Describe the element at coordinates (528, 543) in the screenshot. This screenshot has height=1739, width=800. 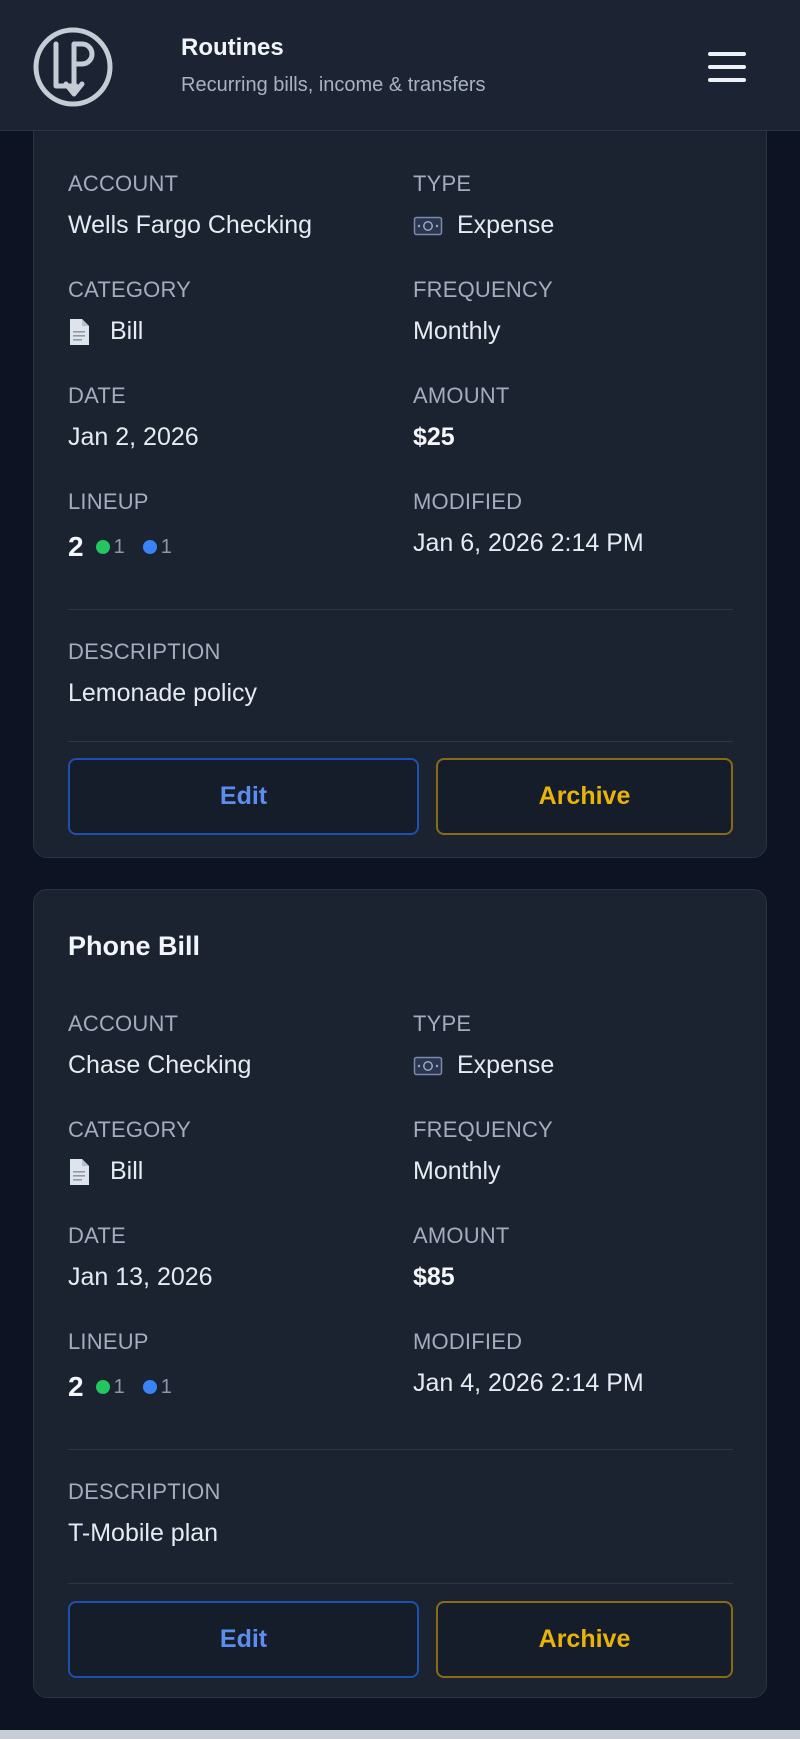
I see `modified-value: Jan 6, 2026 2:14 PM` at that location.